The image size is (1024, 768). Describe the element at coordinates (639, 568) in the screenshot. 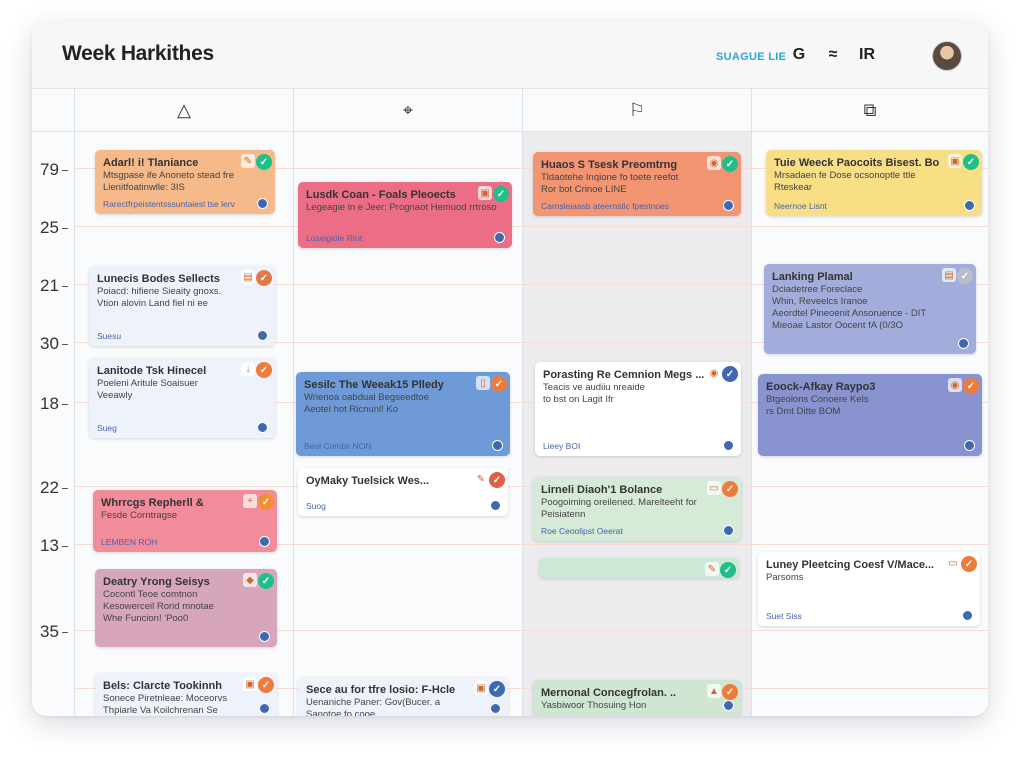

I see `event-card: ✓ ✎` at that location.